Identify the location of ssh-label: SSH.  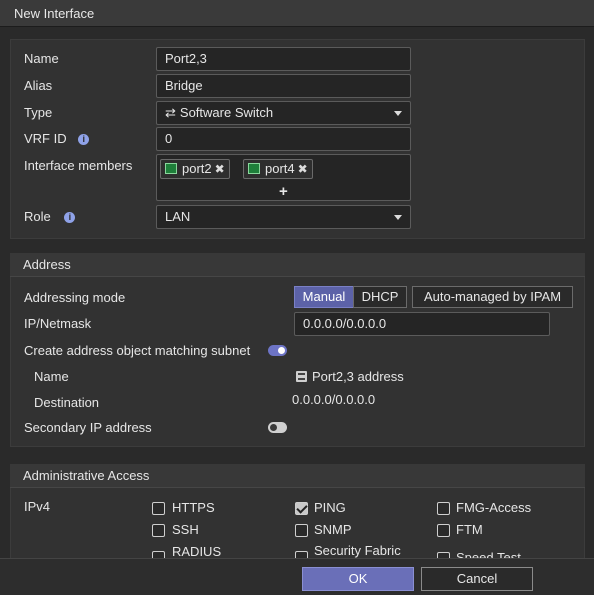
(185, 529).